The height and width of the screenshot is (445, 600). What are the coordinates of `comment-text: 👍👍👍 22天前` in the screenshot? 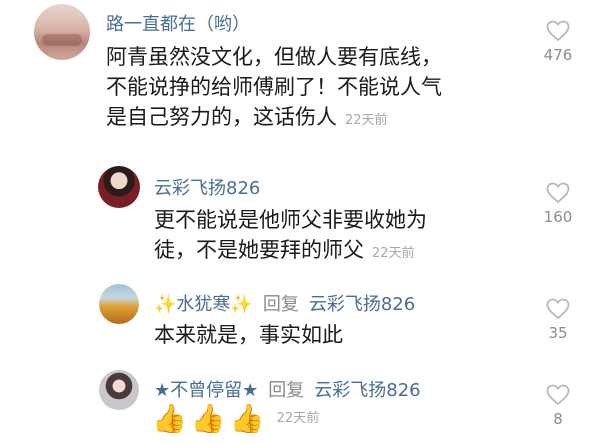 It's located at (235, 418).